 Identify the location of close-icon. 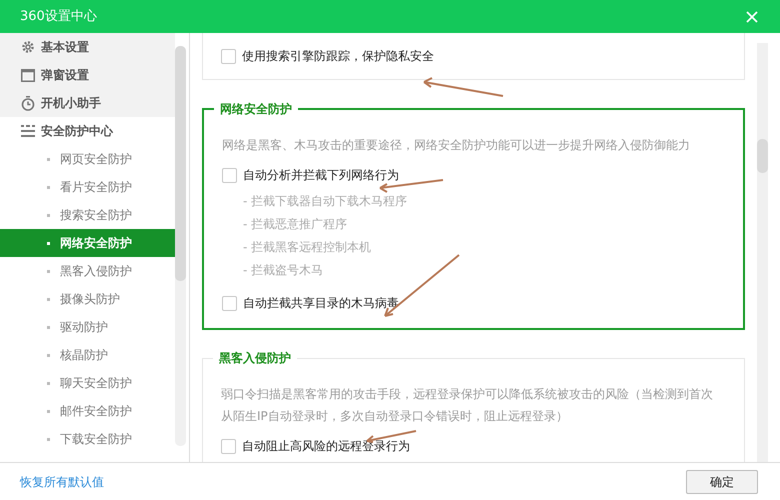
(752, 16).